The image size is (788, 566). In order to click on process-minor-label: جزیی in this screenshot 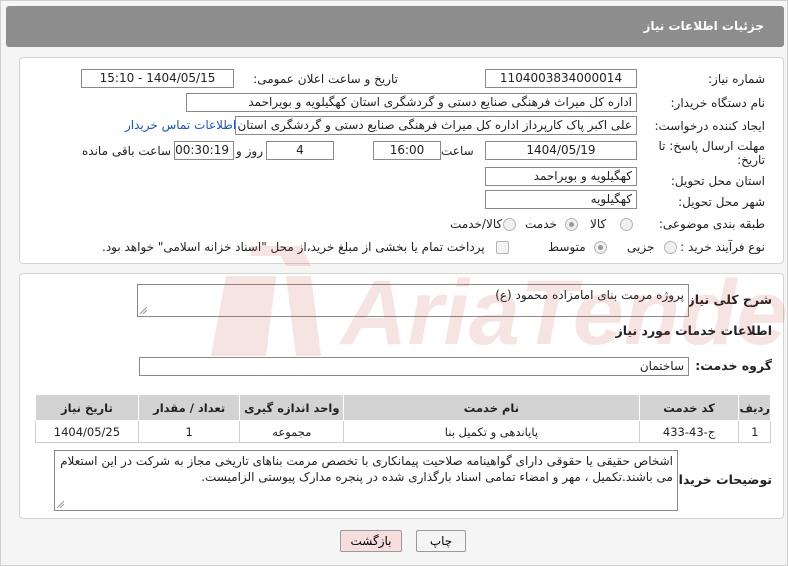, I will do `click(641, 247)`.